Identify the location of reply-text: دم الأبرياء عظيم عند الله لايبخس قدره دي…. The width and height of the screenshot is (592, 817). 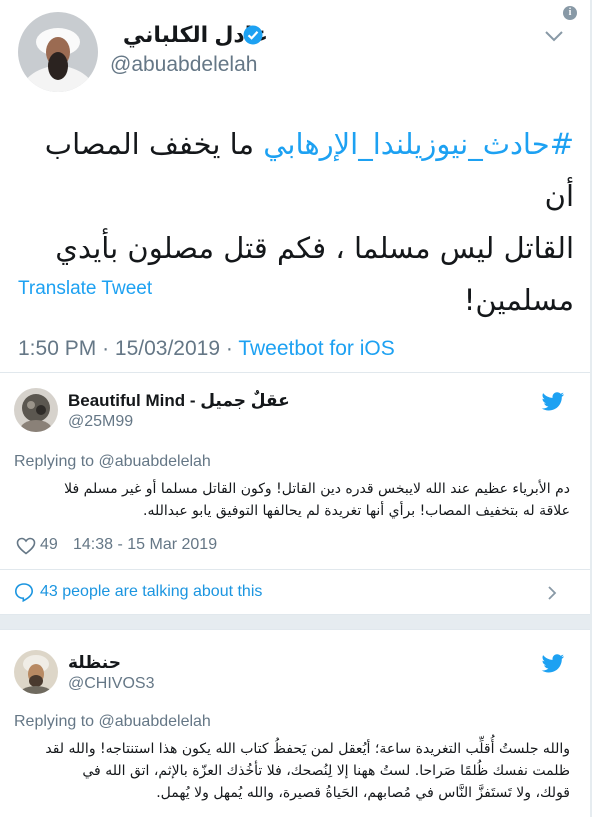
(292, 500).